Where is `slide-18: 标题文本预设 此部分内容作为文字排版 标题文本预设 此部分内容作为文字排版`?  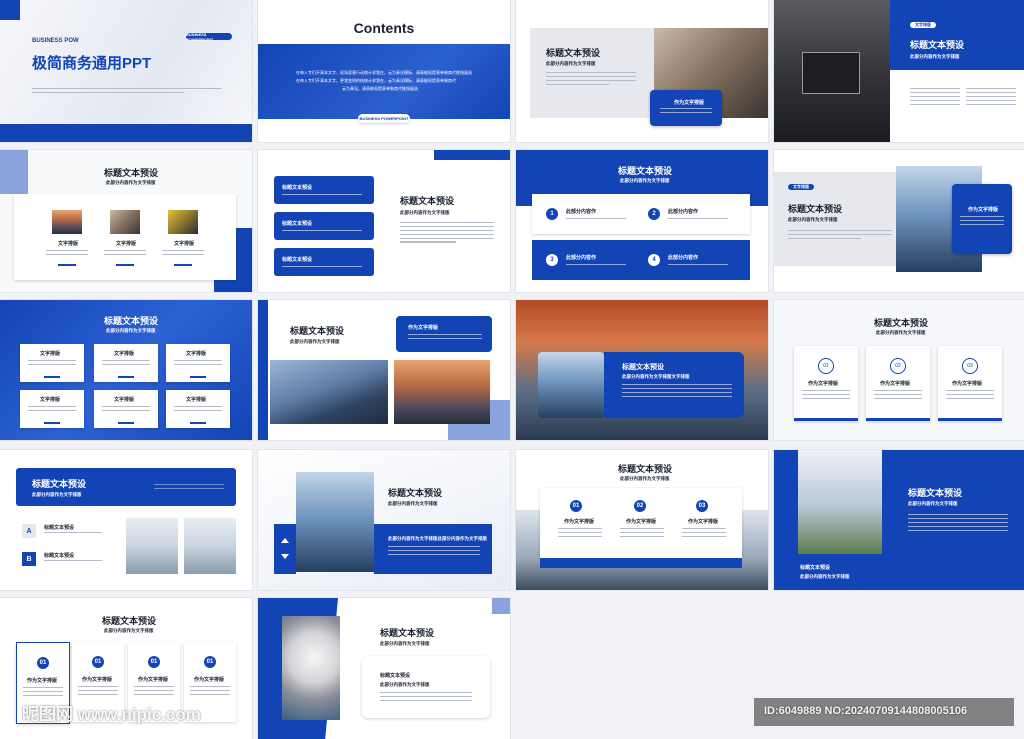
slide-18: 标题文本预设 此部分内容作为文字排版 标题文本预设 此部分内容作为文字排版 is located at coordinates (384, 668).